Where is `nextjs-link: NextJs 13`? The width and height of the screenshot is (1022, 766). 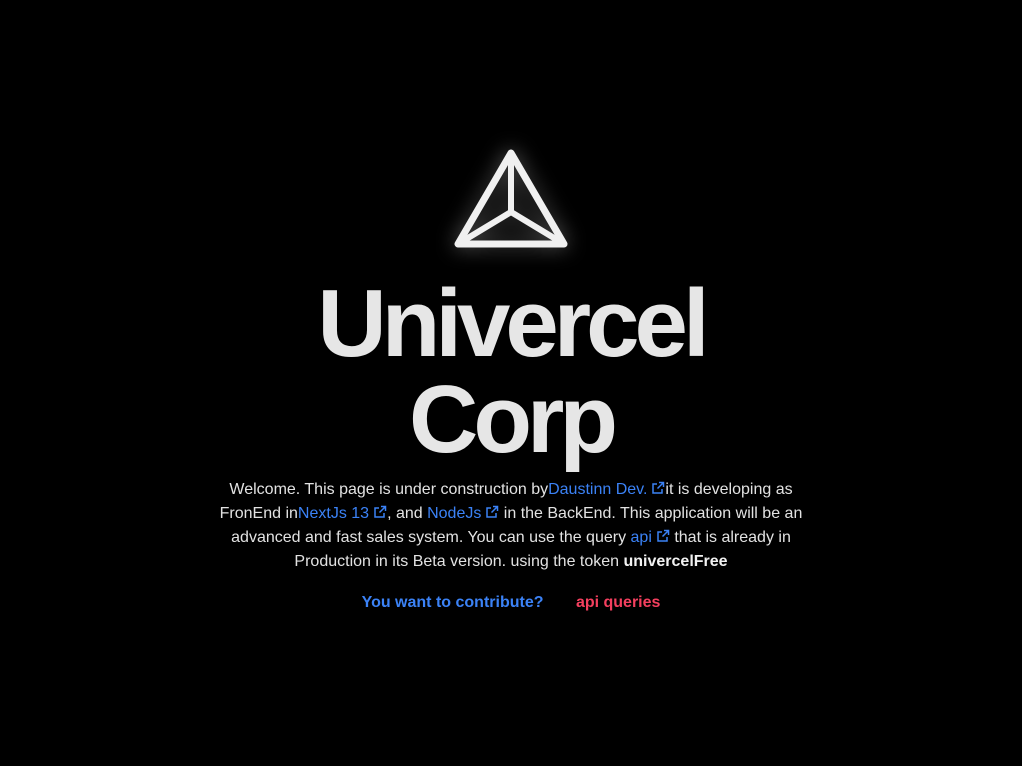
nextjs-link: NextJs 13 is located at coordinates (342, 513).